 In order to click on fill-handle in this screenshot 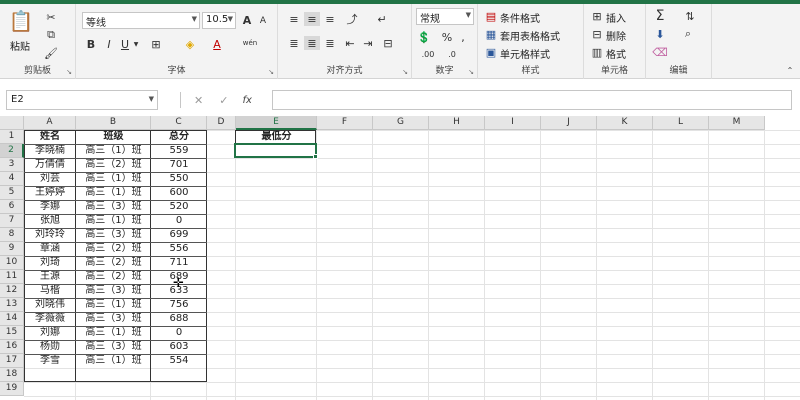, I will do `click(315, 156)`.